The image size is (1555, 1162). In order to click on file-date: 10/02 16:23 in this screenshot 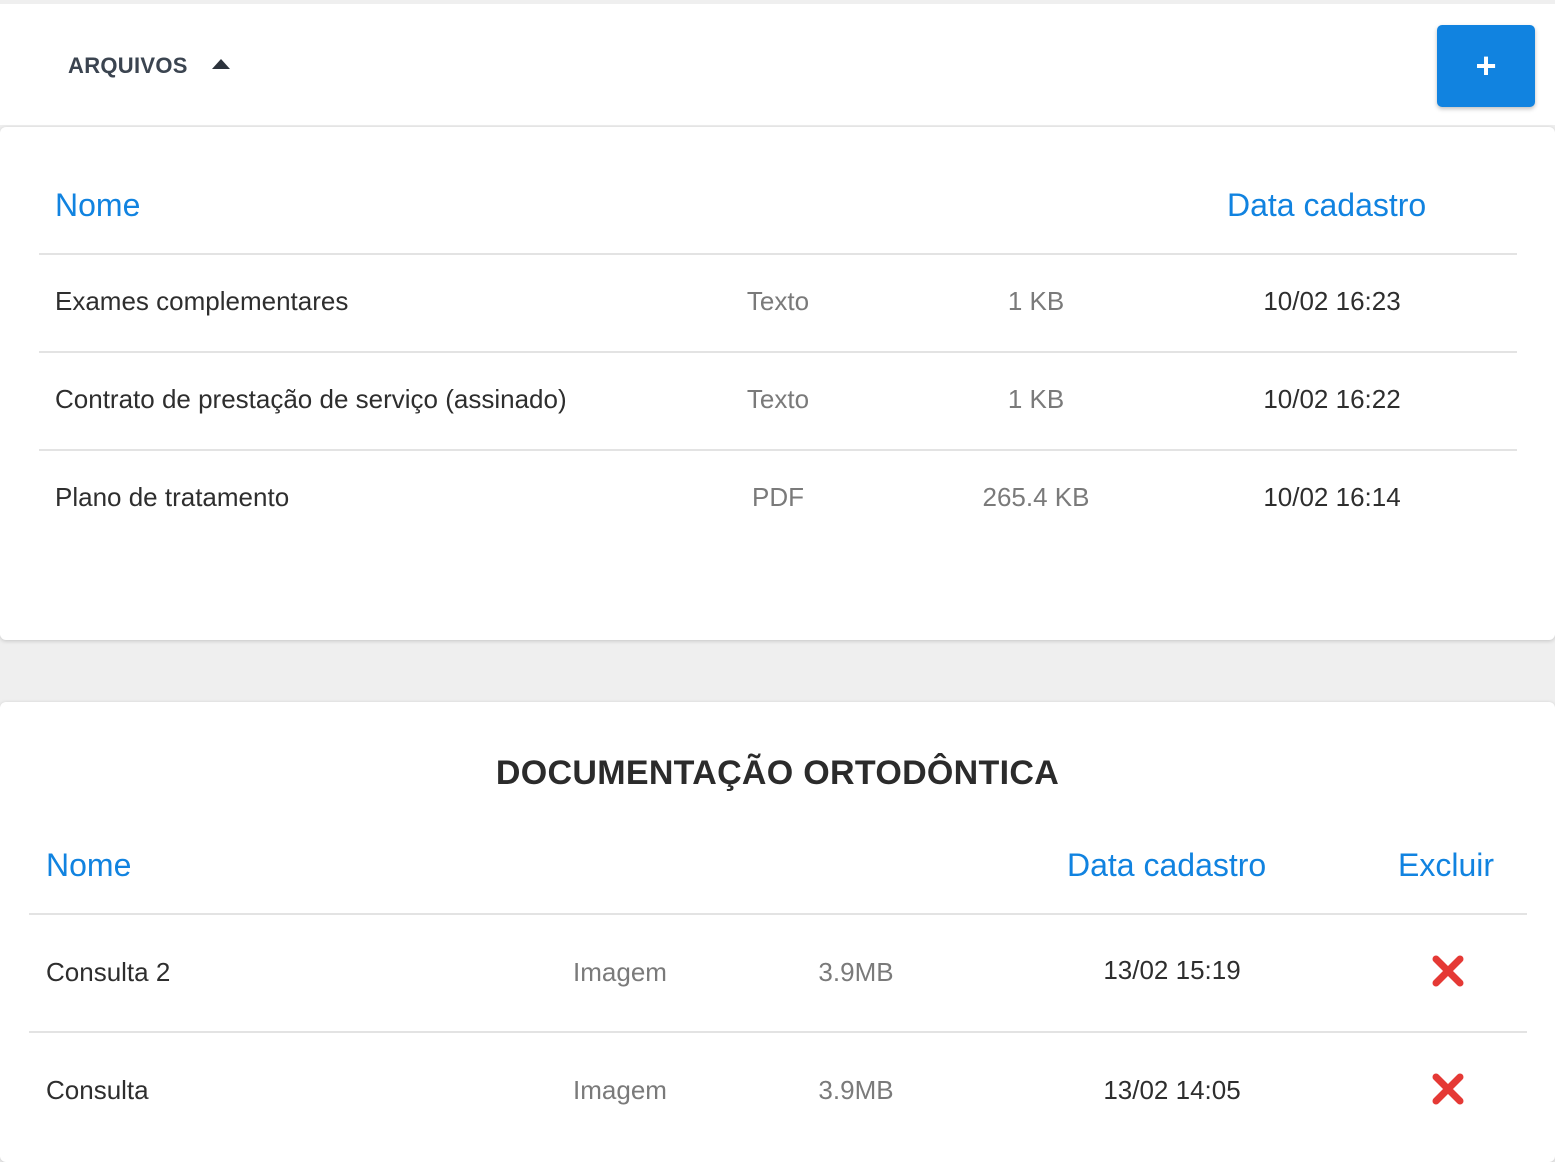, I will do `click(1332, 301)`.